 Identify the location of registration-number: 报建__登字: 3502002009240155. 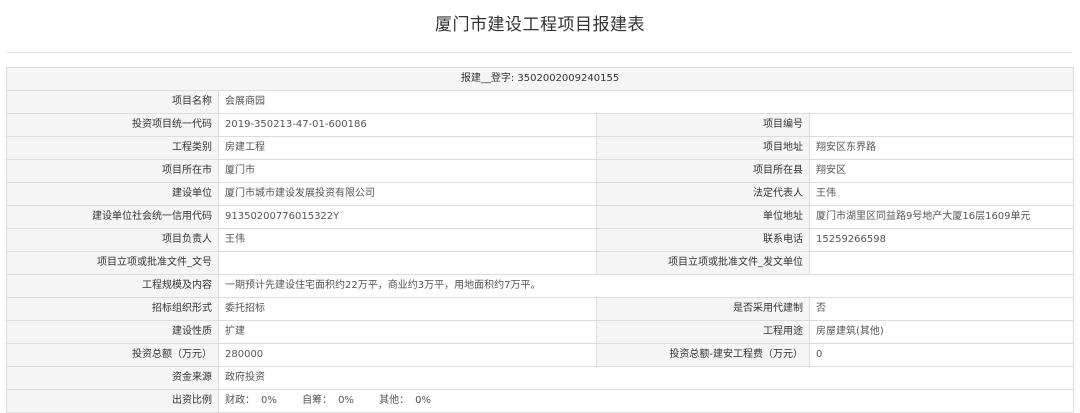
(540, 79).